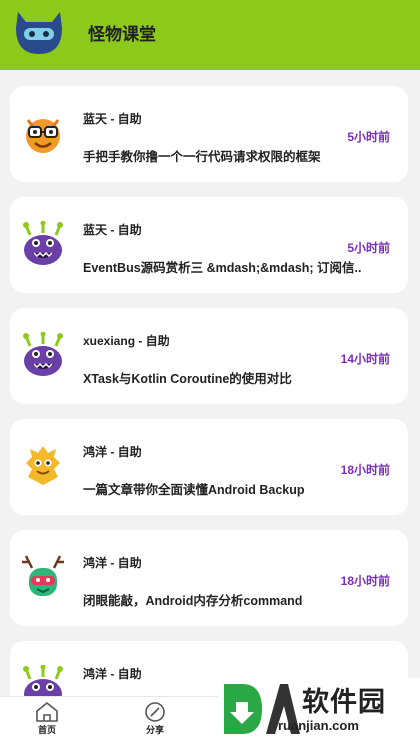  Describe the element at coordinates (43, 136) in the screenshot. I see `orange-monster-avatar-icon` at that location.